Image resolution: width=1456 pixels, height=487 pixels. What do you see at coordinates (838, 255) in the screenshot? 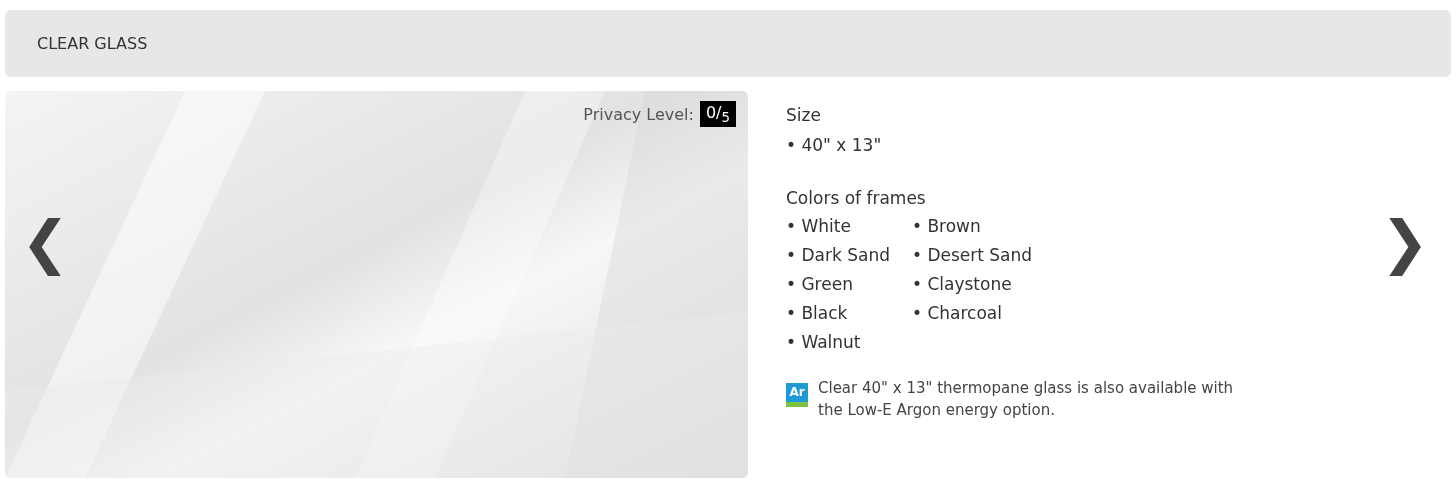
I see `color-item: • Dark Sand` at bounding box center [838, 255].